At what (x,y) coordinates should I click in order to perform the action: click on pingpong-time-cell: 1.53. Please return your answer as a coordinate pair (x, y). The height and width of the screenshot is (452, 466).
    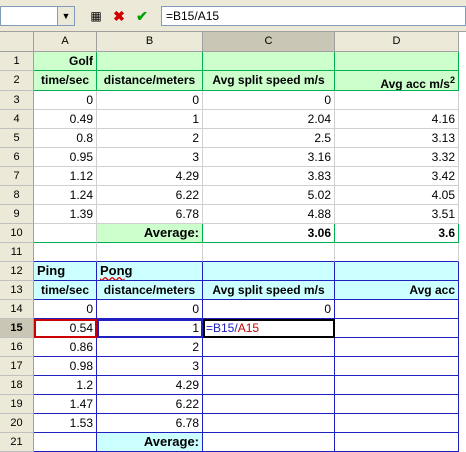
    Looking at the image, I should click on (65, 423).